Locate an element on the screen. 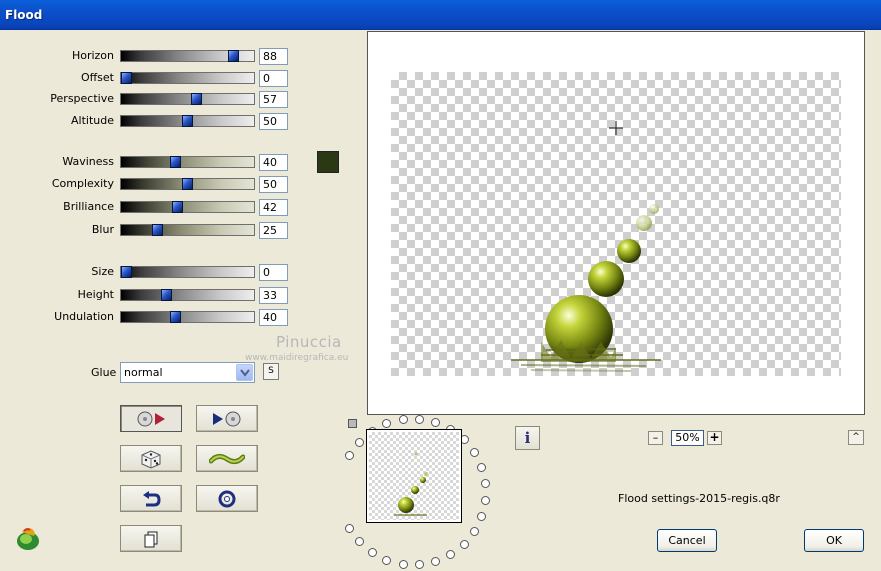  apply-filter-button is located at coordinates (227, 418).